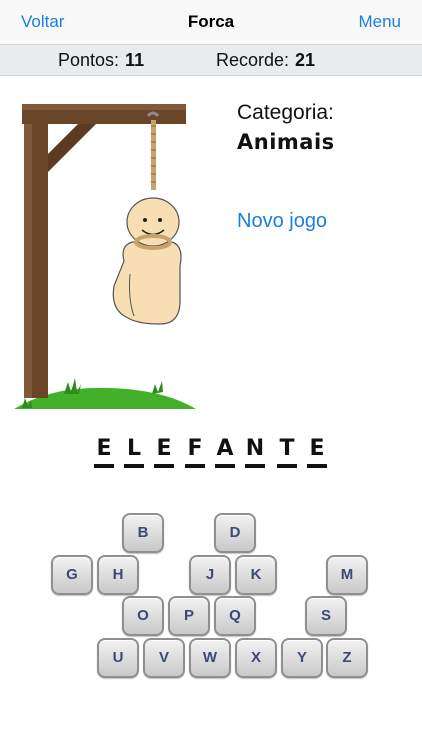 This screenshot has width=422, height=750. I want to click on key-g: G, so click(72, 575).